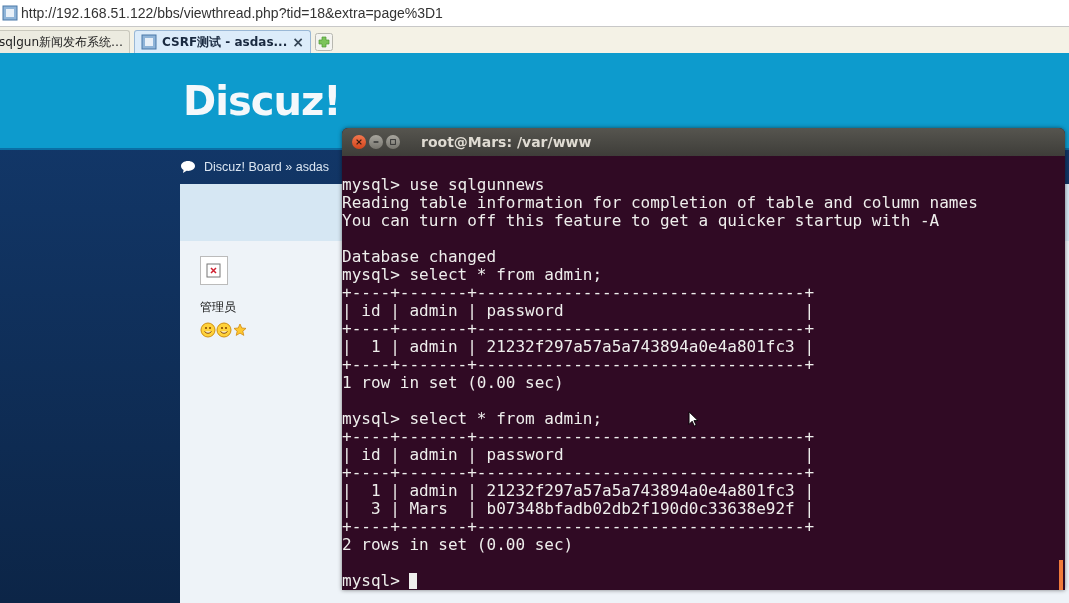  I want to click on broken-image-icon, so click(214, 270).